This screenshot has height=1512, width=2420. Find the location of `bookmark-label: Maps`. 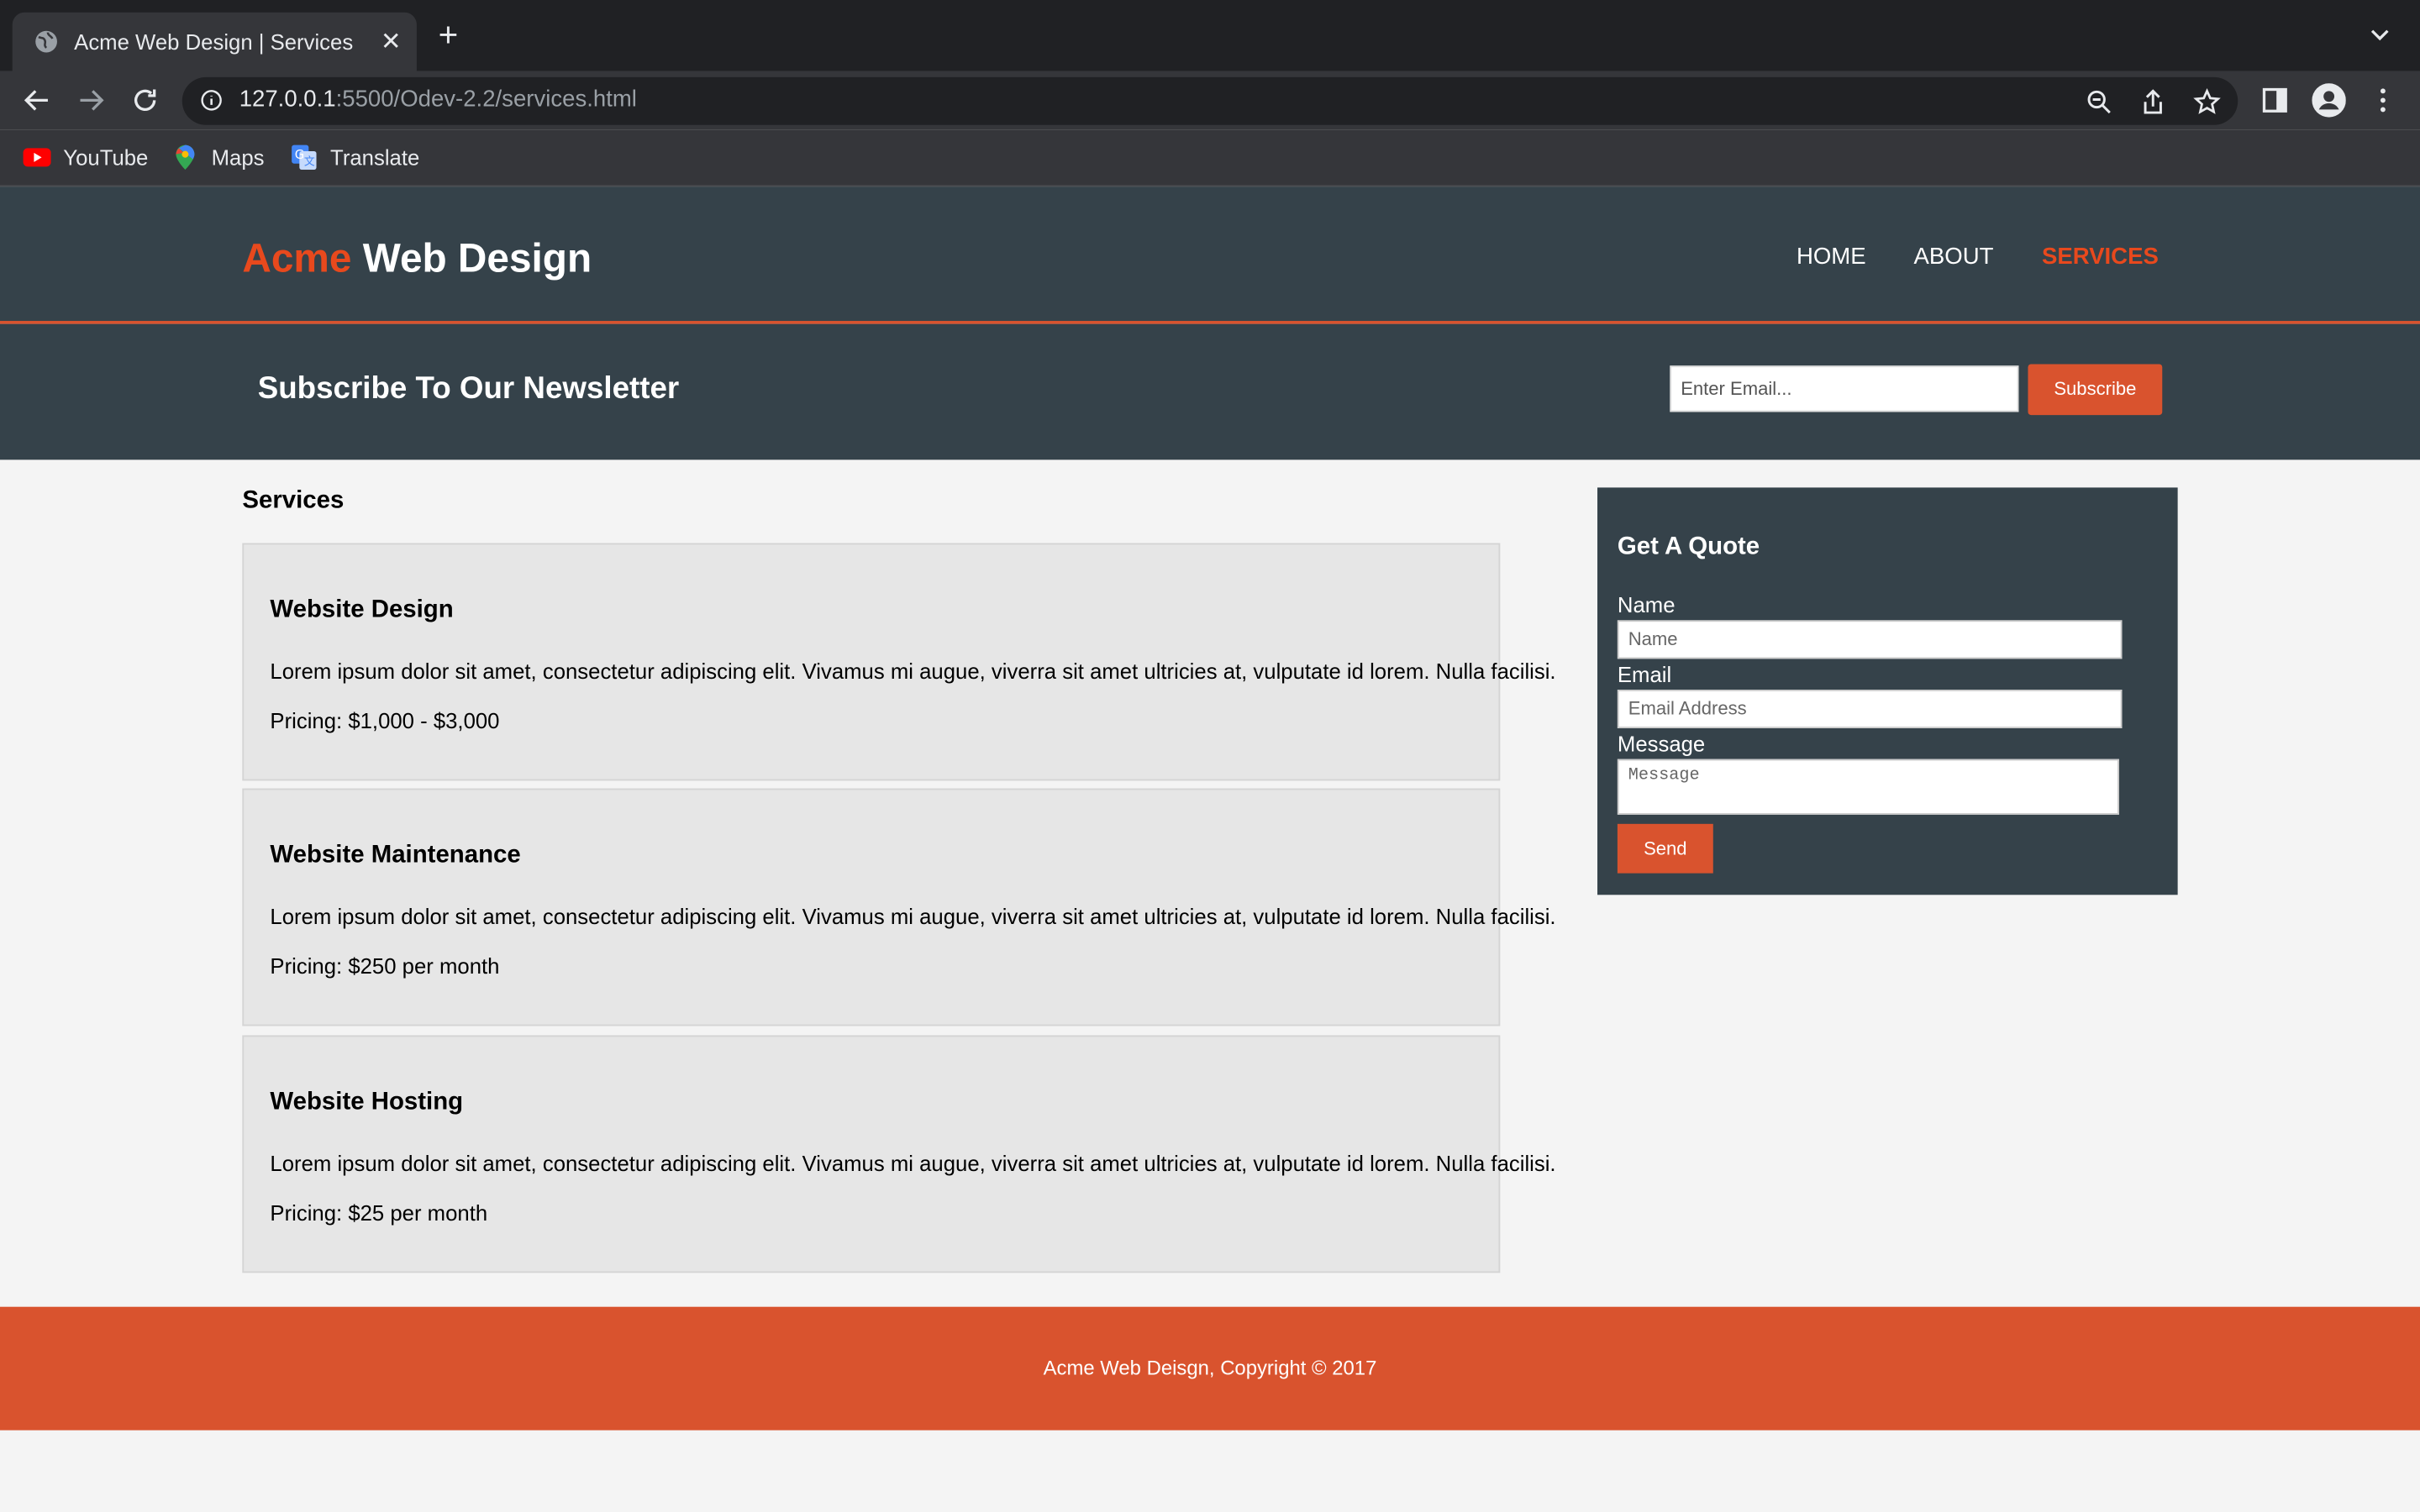

bookmark-label: Maps is located at coordinates (238, 157).